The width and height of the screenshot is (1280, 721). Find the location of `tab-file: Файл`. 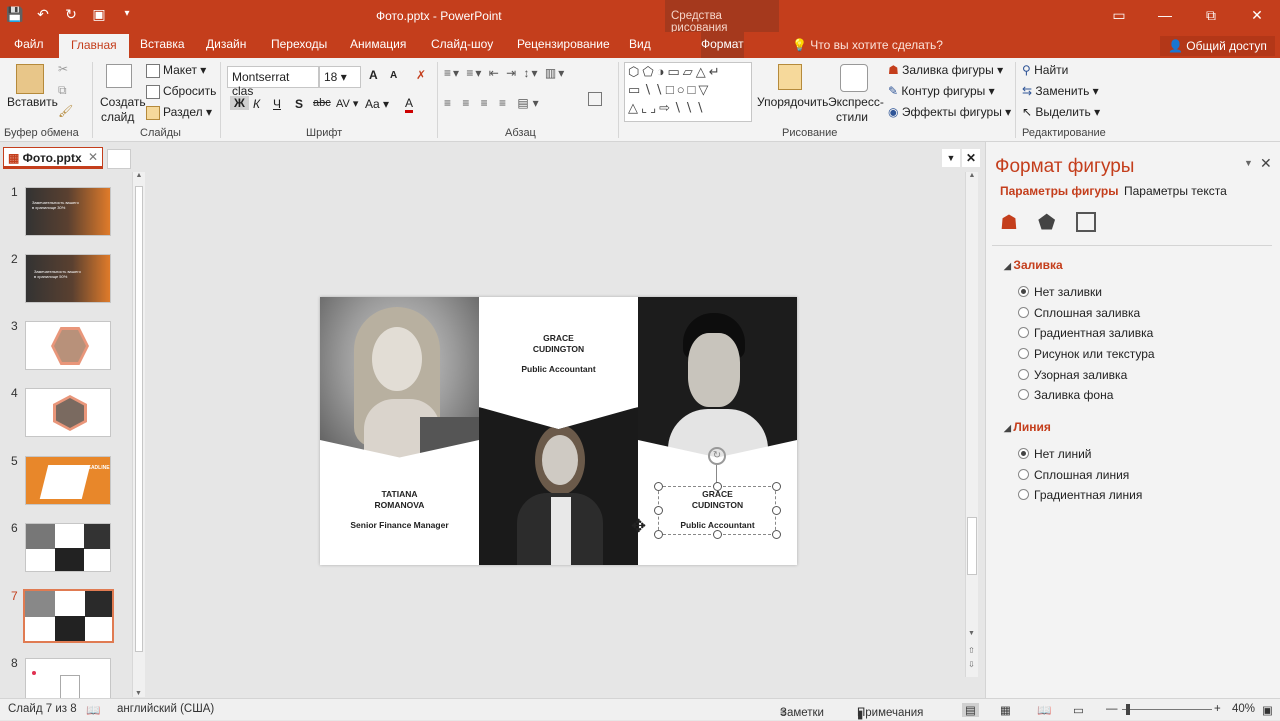

tab-file: Файл is located at coordinates (29, 44).